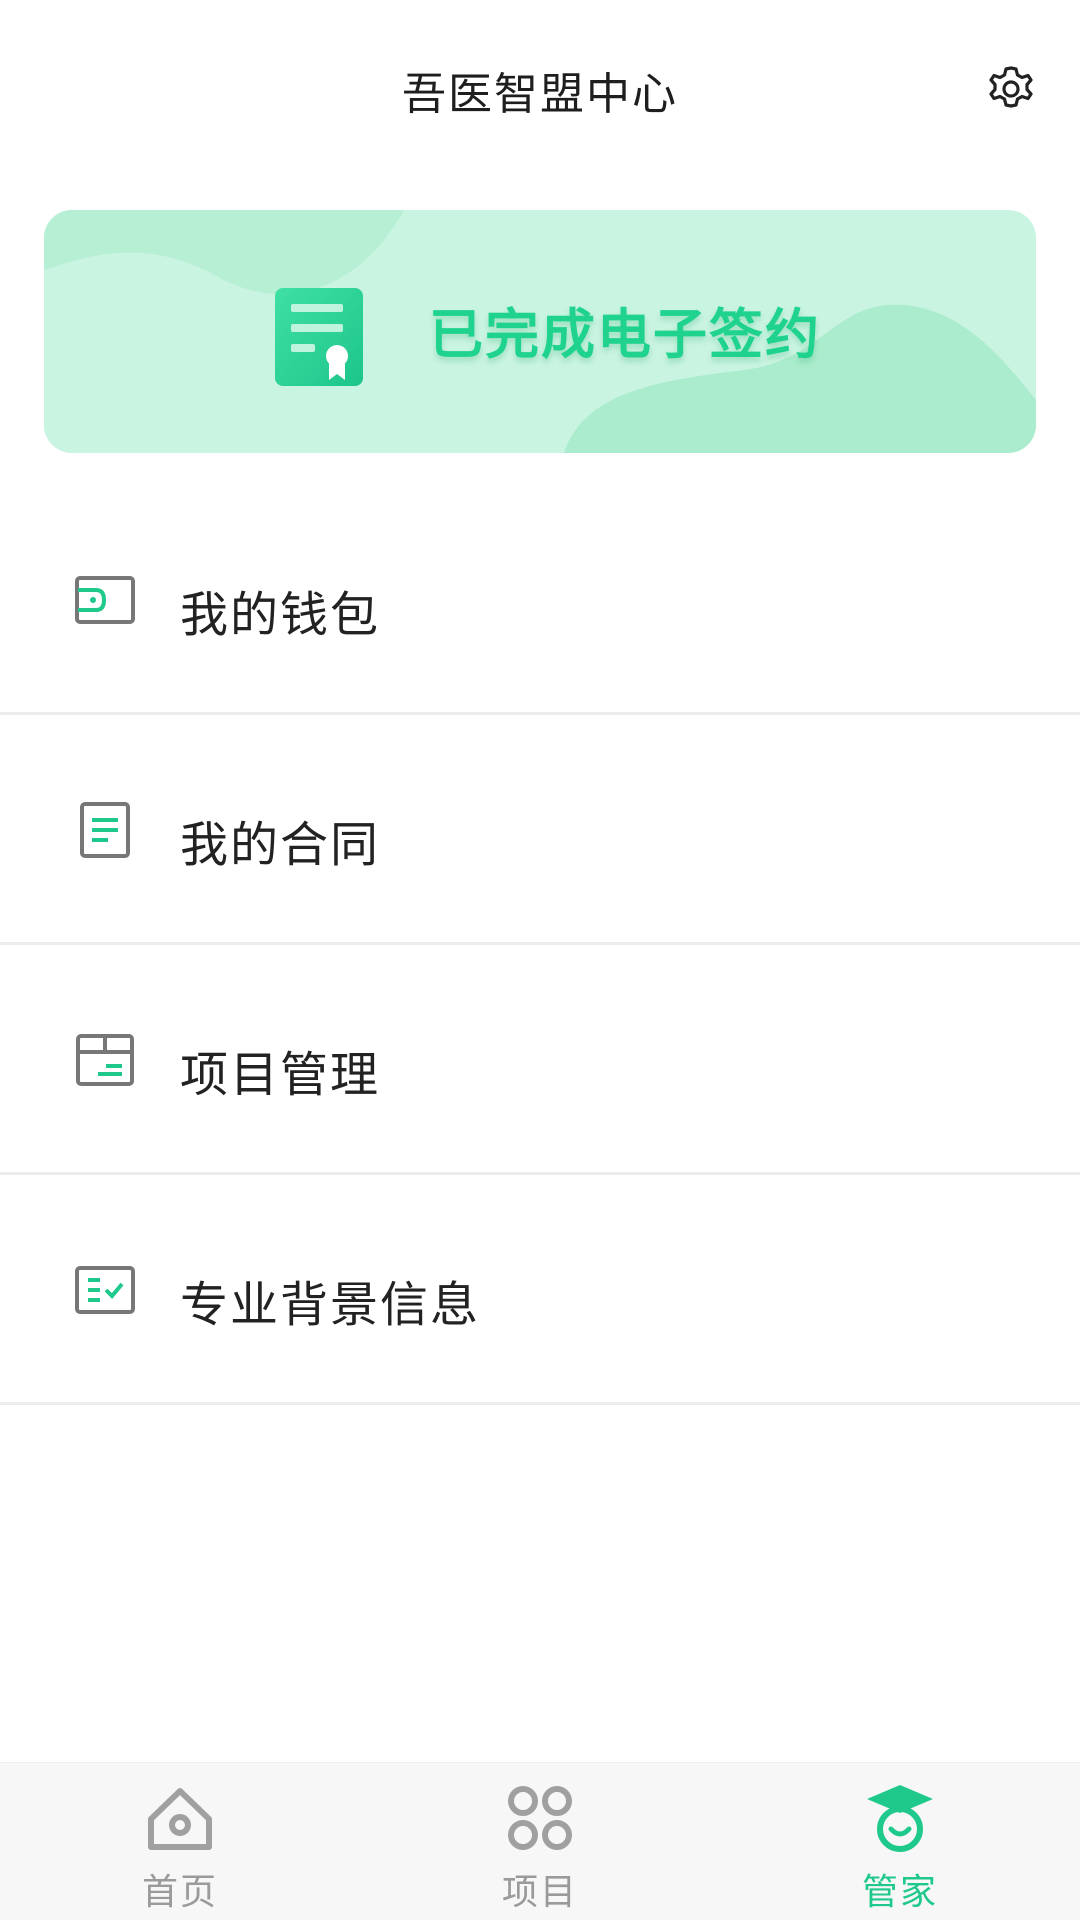 This screenshot has width=1080, height=1920. What do you see at coordinates (280, 1075) in the screenshot?
I see `menu-item-label: 项目管理` at bounding box center [280, 1075].